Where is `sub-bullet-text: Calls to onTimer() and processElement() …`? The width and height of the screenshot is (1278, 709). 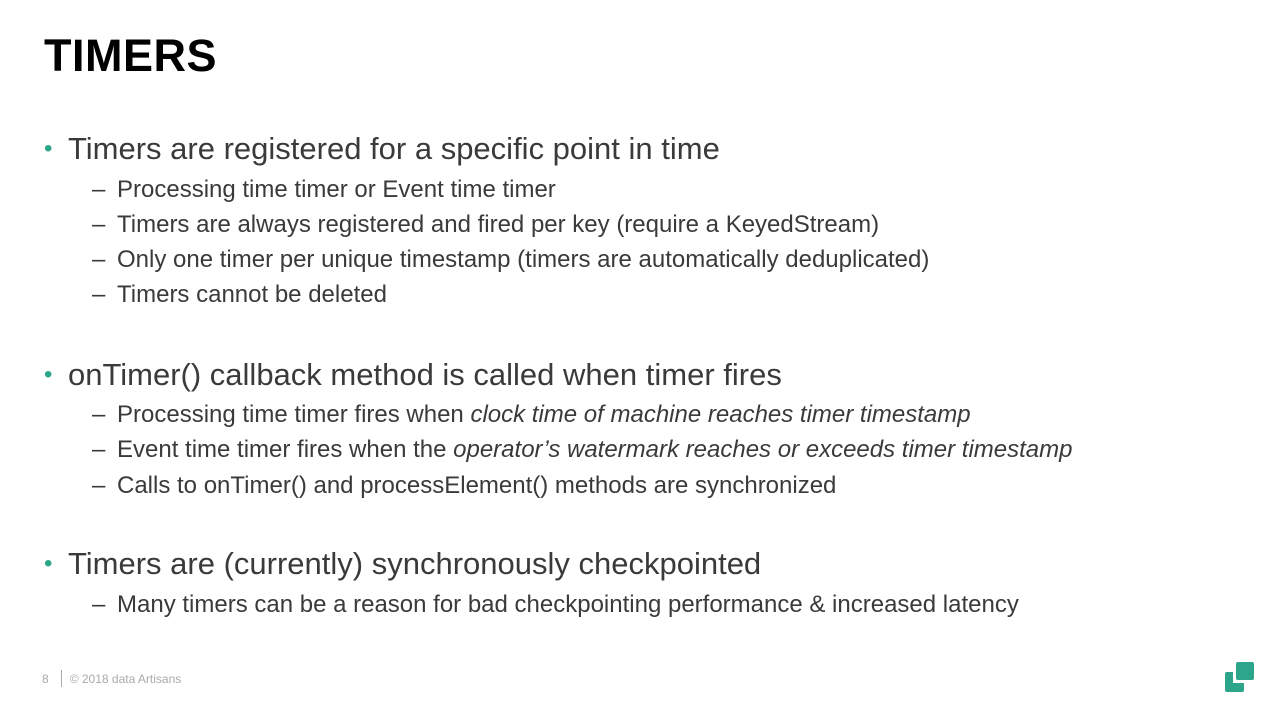
sub-bullet-text: Calls to onTimer() and processElement() … is located at coordinates (477, 485).